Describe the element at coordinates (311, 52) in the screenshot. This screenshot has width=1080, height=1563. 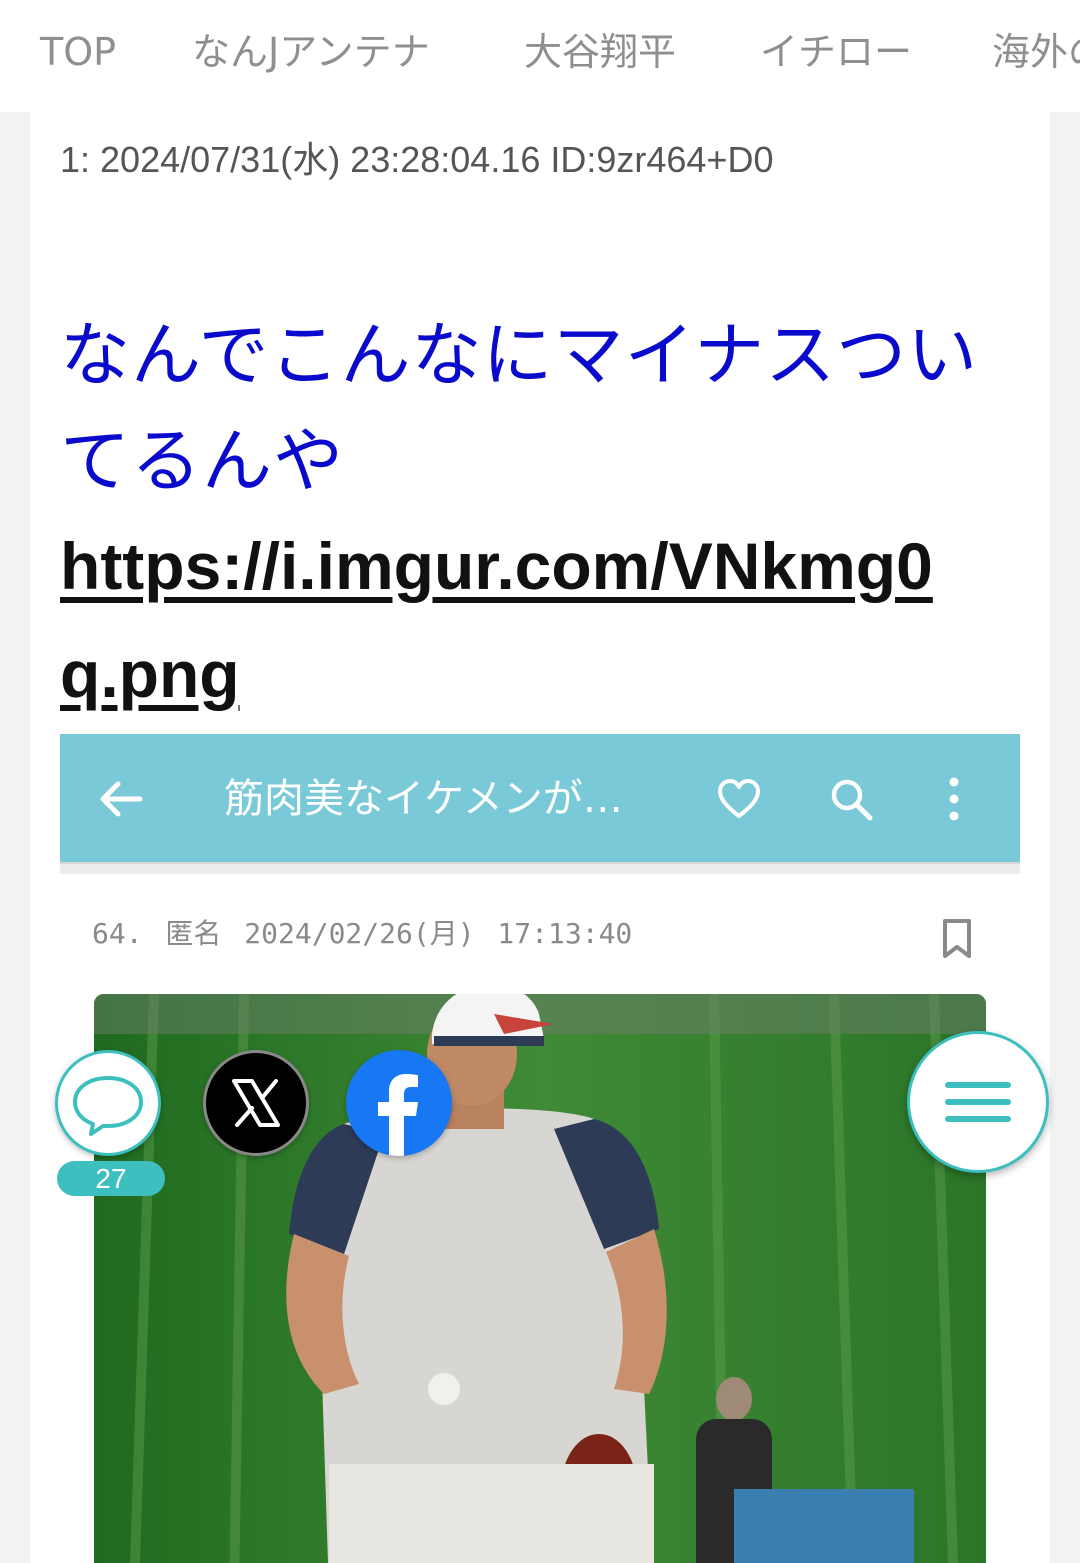
I see `nav-item-nanj-antenna: なんJアンテナ` at that location.